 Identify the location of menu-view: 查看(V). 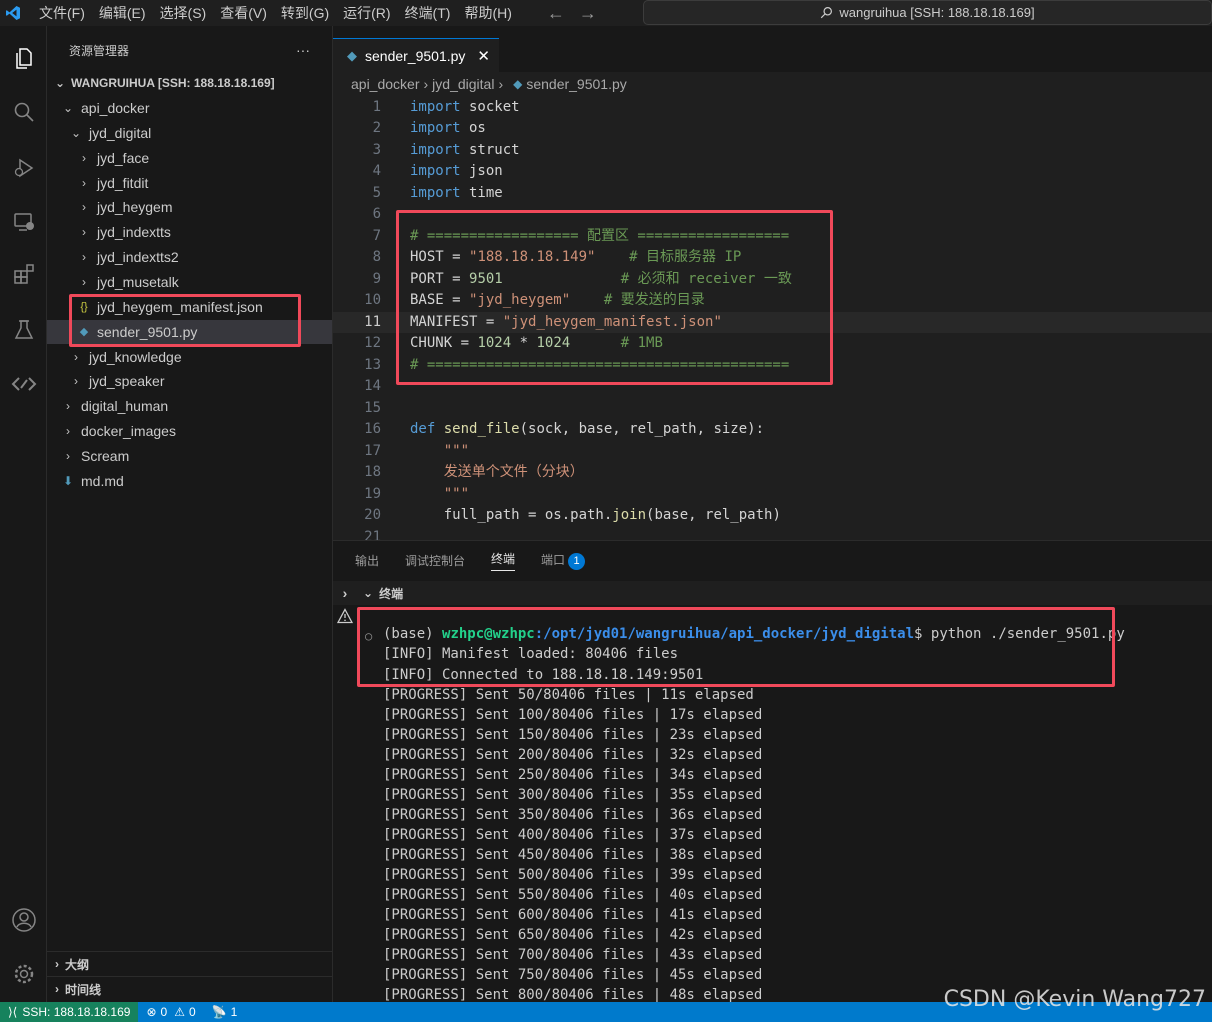
(243, 13).